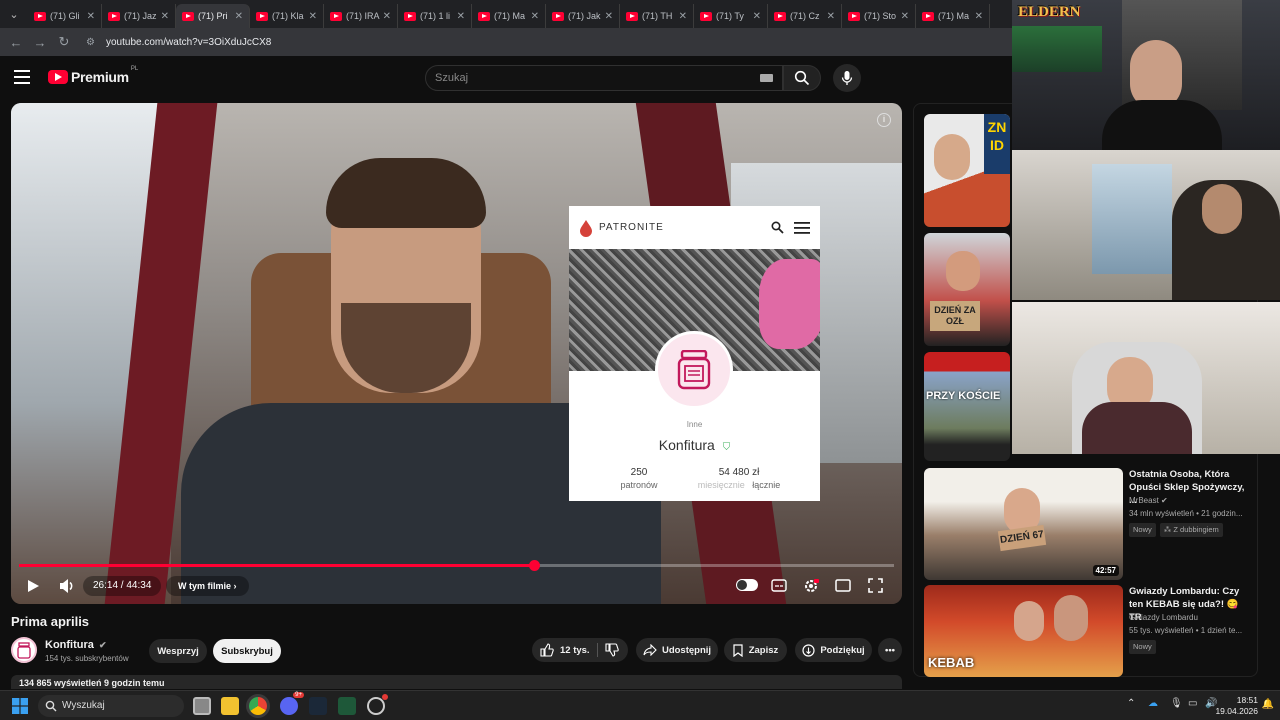 This screenshot has height=720, width=1280. Describe the element at coordinates (802, 227) in the screenshot. I see `patronite-menu-icon` at that location.